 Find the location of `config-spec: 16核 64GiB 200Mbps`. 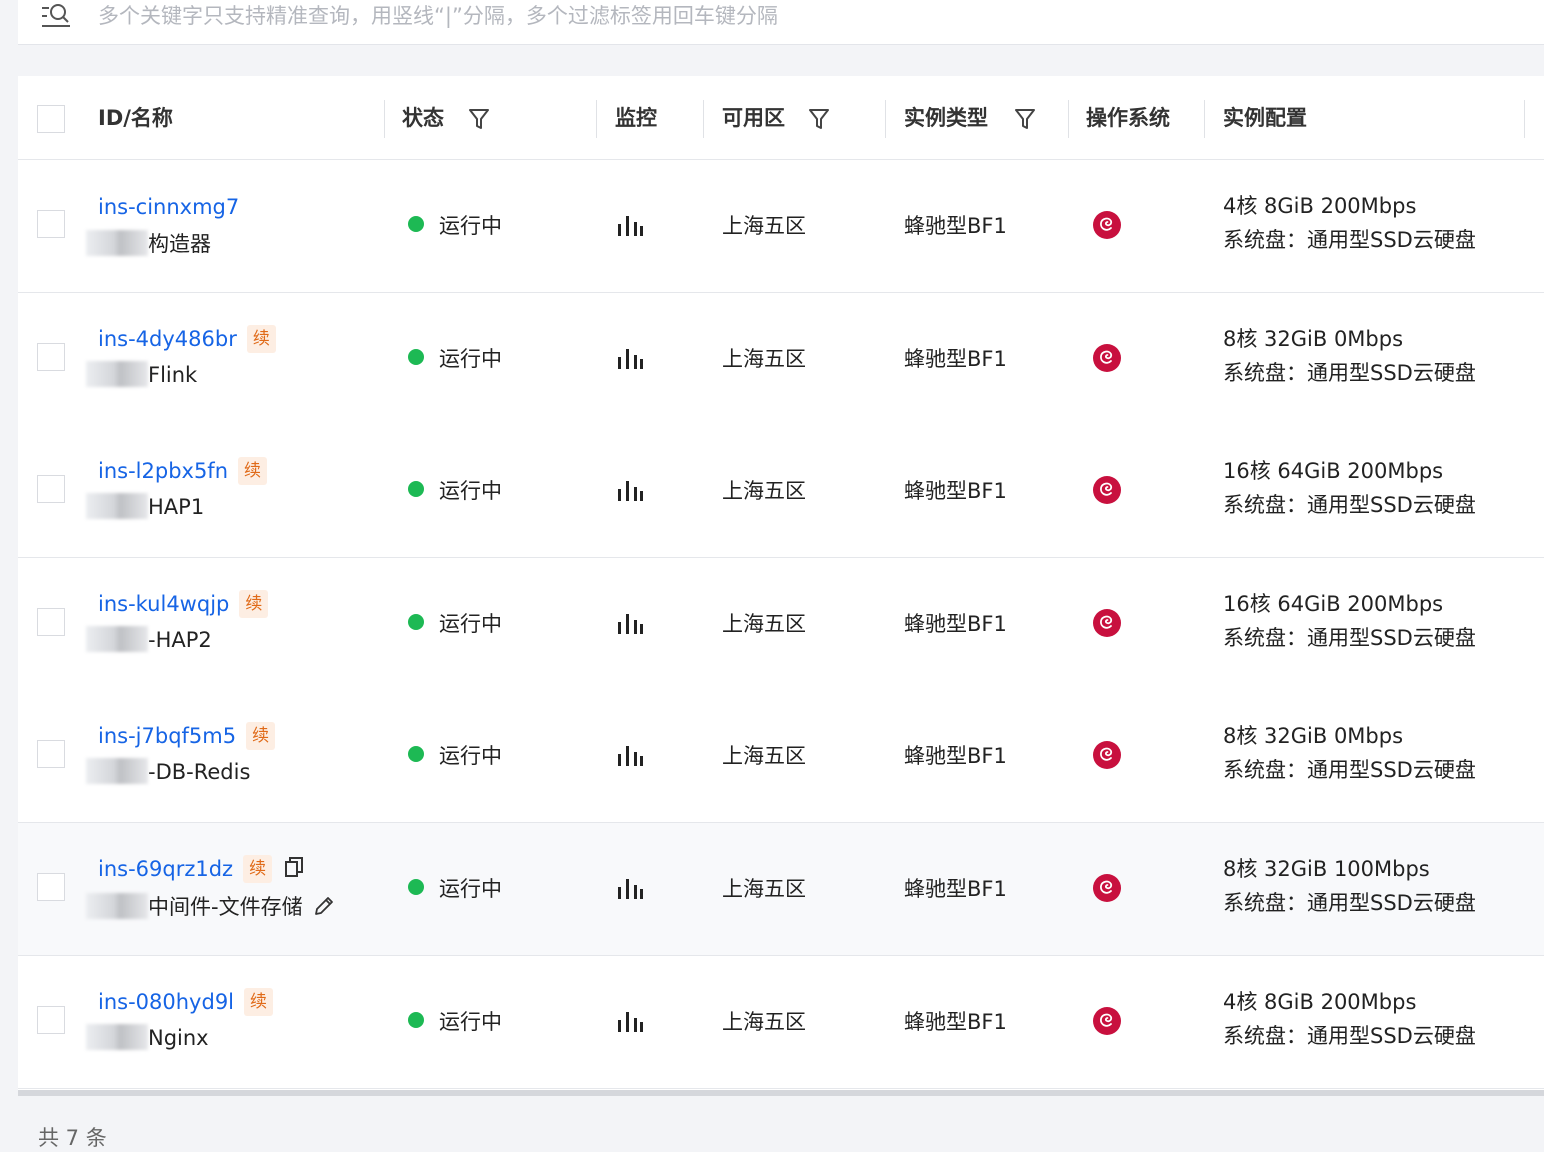

config-spec: 16核 64GiB 200Mbps is located at coordinates (1333, 604).